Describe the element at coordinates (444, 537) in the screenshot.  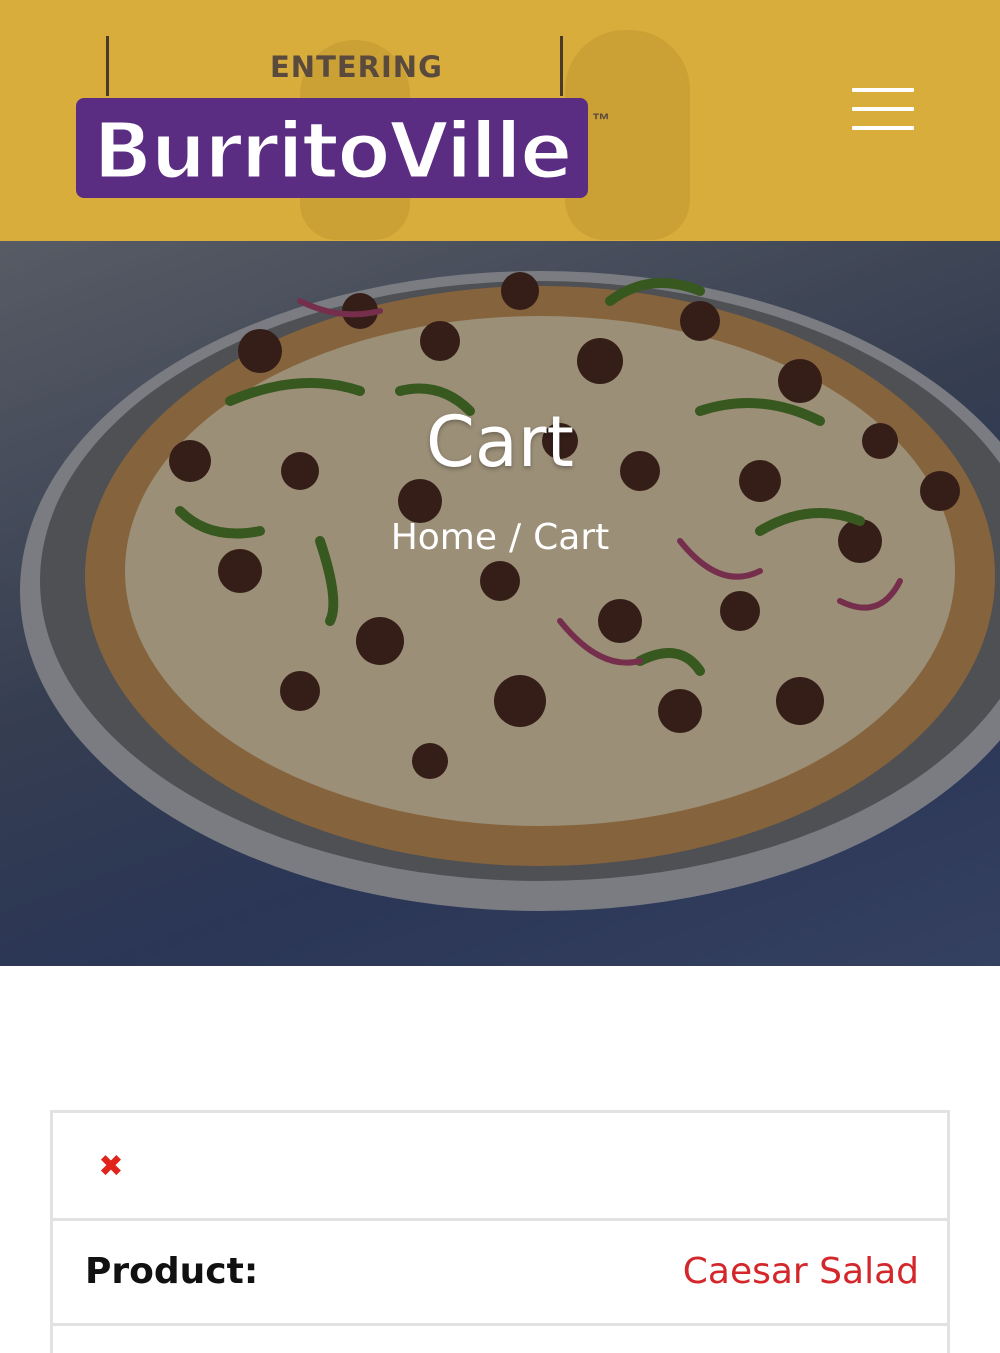
I see `breadcrumb-home-link: Home` at that location.